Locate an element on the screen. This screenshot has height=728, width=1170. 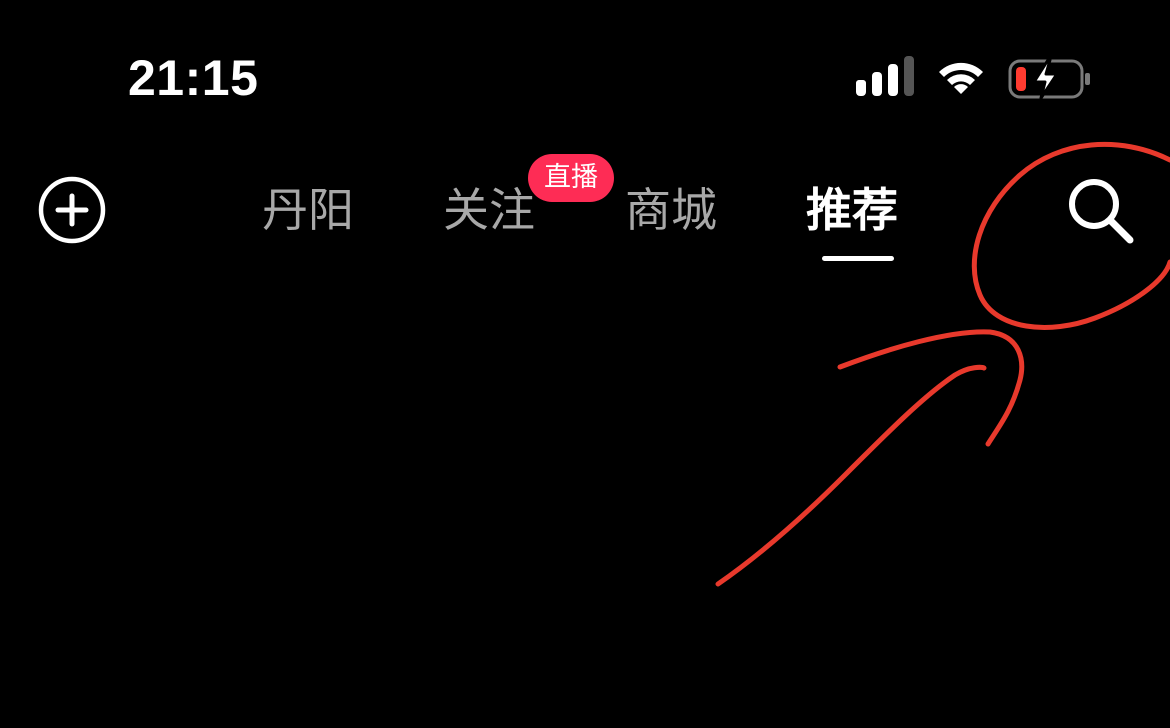
status-time: 21:15 is located at coordinates (193, 78).